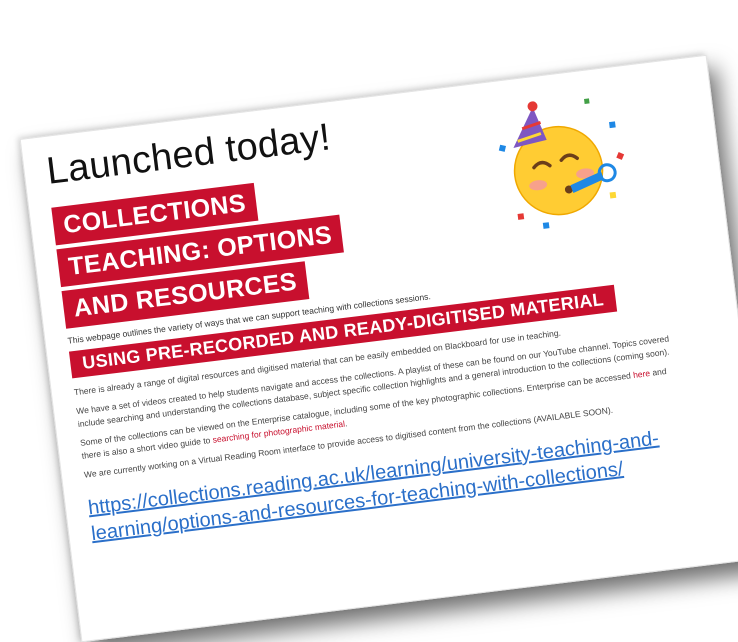 The image size is (738, 642). Describe the element at coordinates (346, 423) in the screenshot. I see `paragraph-3-text-c: .` at that location.